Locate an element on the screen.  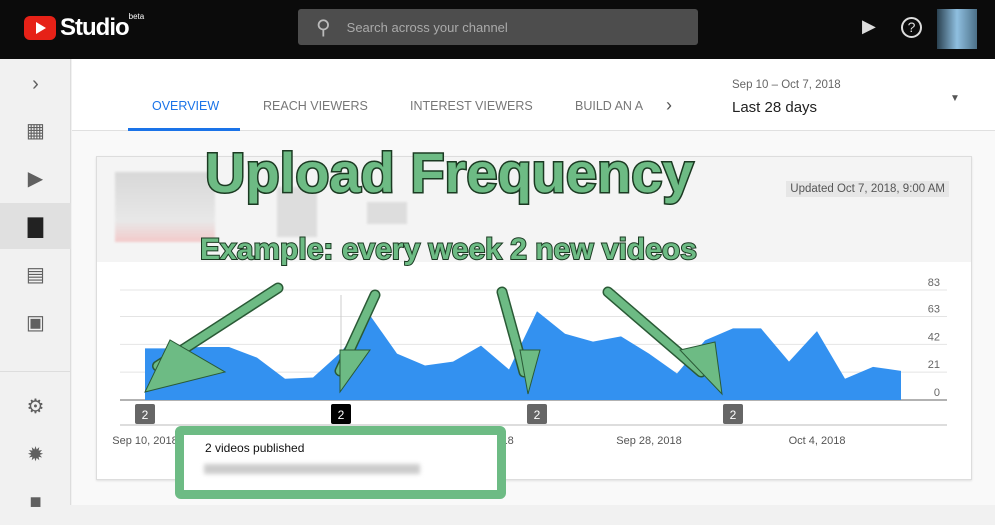
y-tick-label: 42 is located at coordinates (934, 337).